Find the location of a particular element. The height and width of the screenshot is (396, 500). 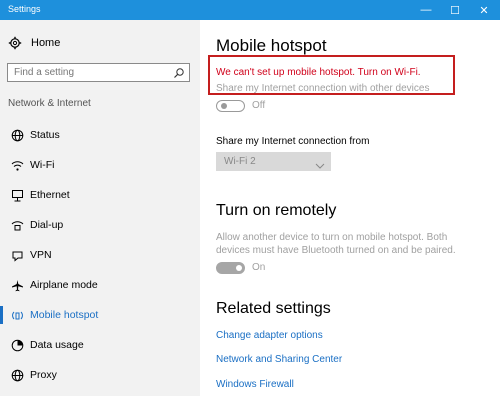

chevron-down-icon is located at coordinates (320, 166).